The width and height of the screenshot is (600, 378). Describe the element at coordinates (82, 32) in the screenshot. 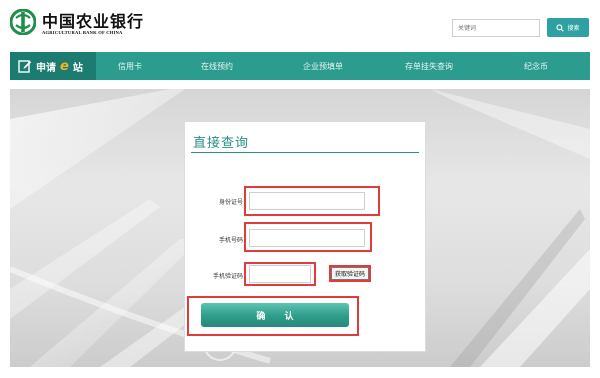

I see `bank-name-en: AGRICULTURAL BANK OF CHINA` at that location.